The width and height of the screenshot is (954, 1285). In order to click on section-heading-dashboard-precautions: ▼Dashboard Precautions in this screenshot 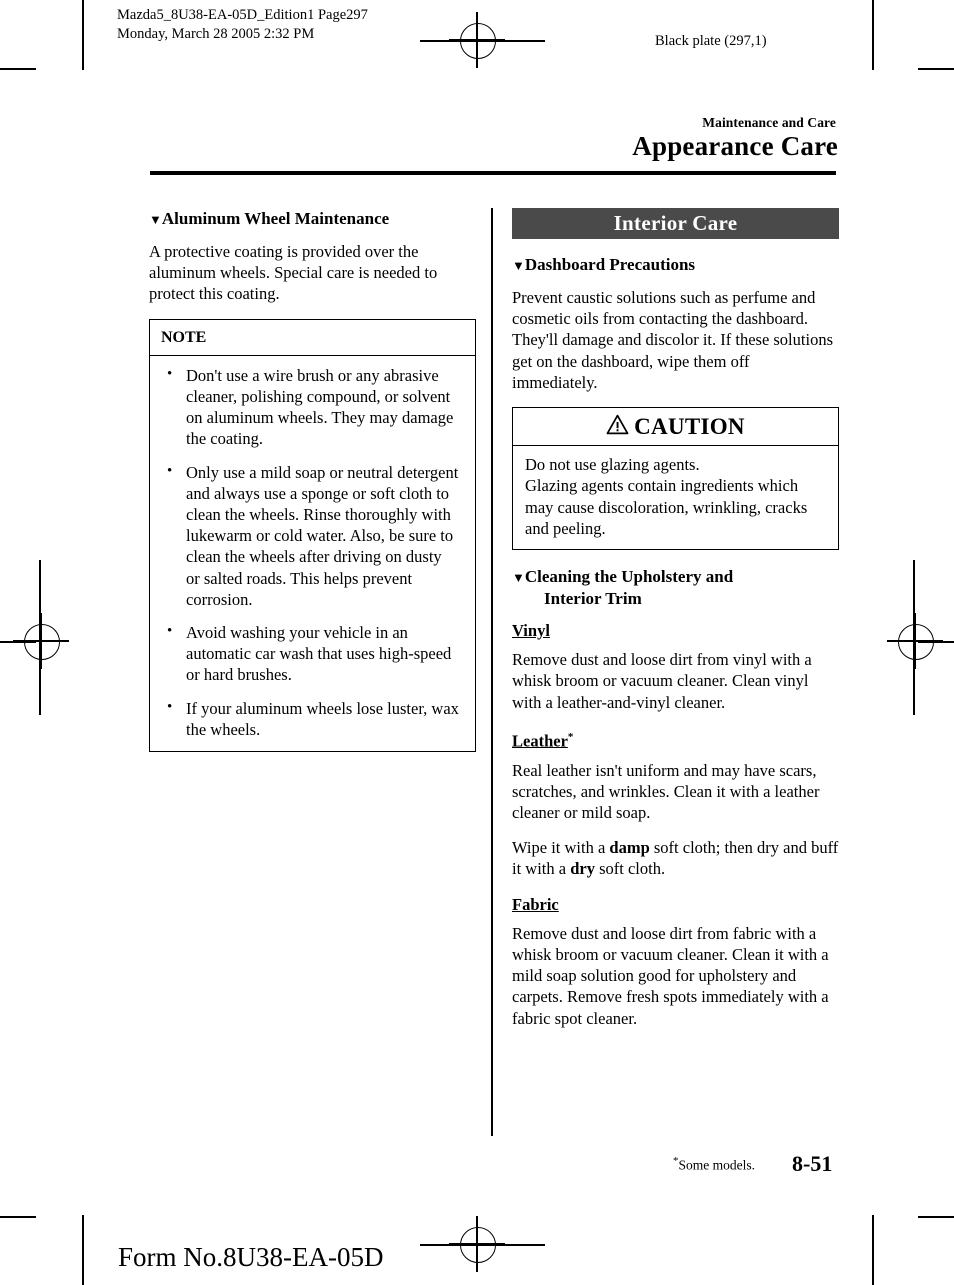, I will do `click(675, 265)`.